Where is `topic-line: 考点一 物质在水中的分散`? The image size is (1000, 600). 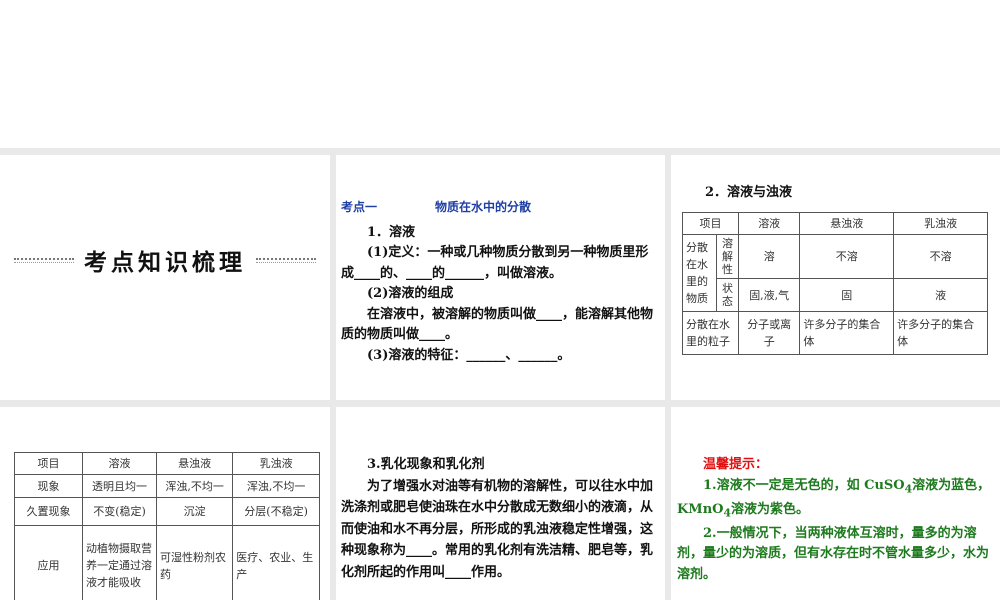 topic-line: 考点一 物质在水中的分散 is located at coordinates (499, 207).